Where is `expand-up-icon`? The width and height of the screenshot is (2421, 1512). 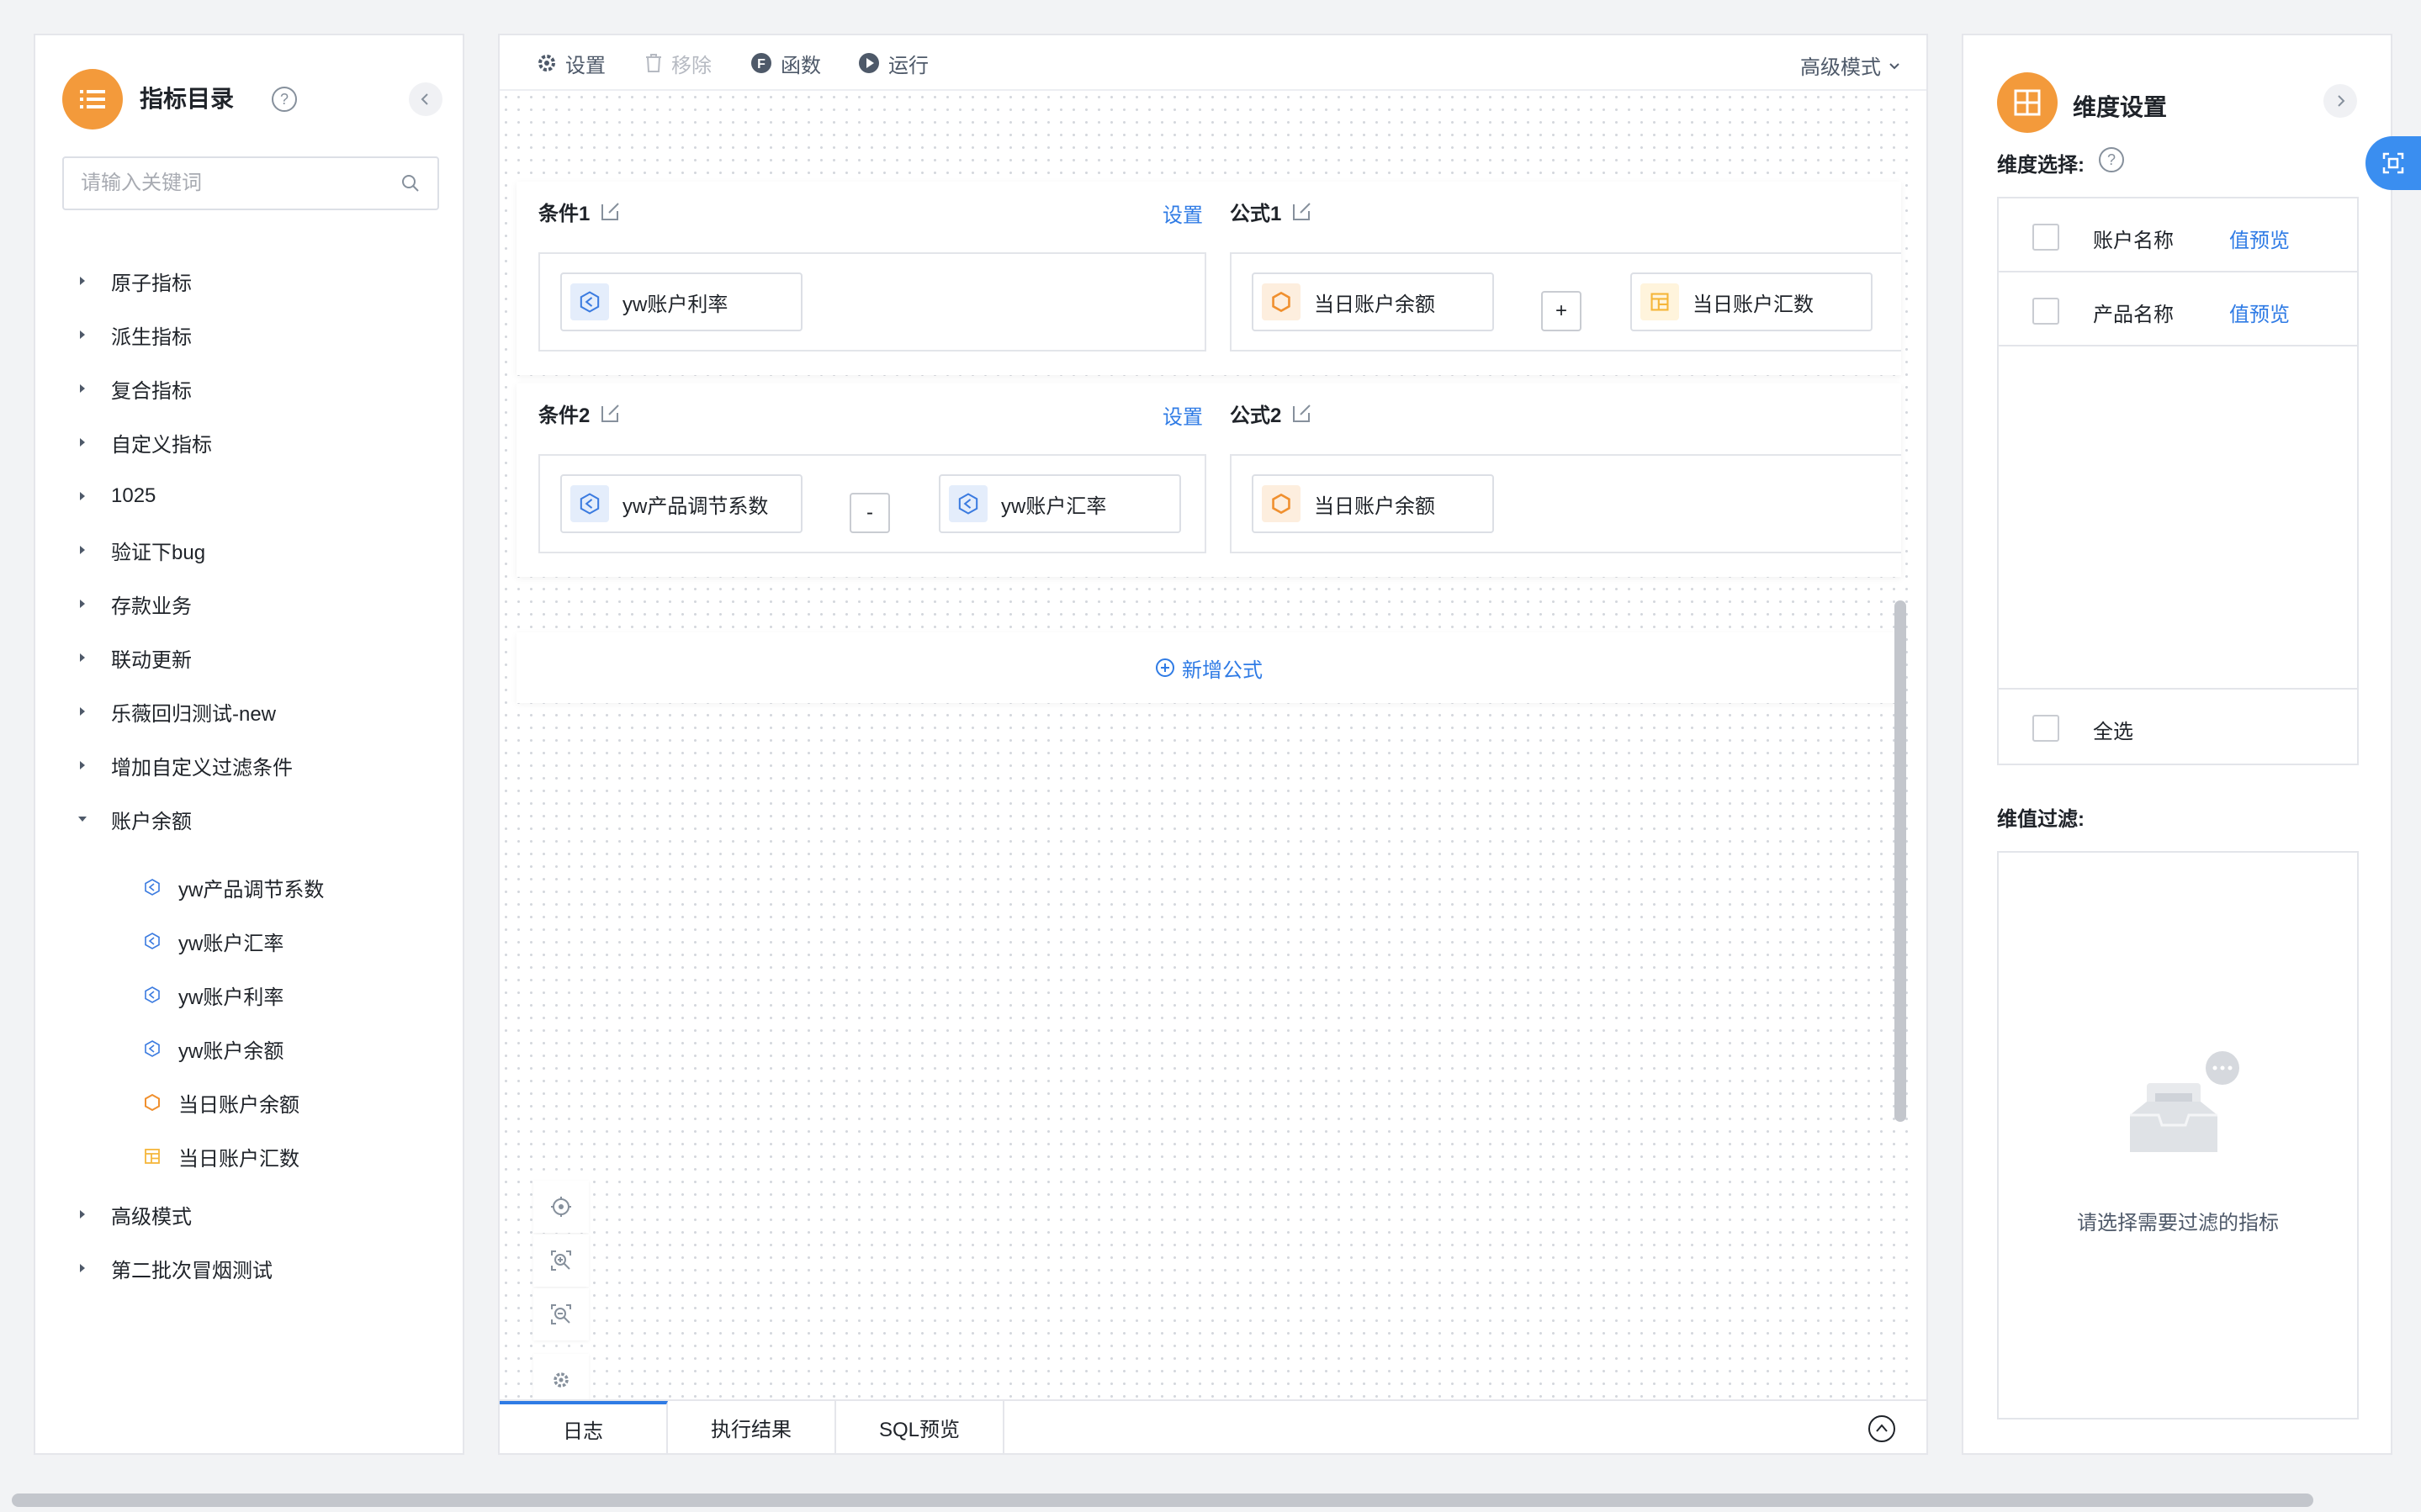
expand-up-icon is located at coordinates (1882, 1428).